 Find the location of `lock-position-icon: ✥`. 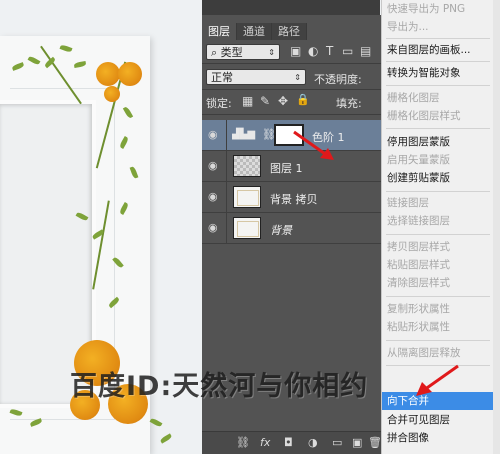

lock-position-icon: ✥ is located at coordinates (283, 101).